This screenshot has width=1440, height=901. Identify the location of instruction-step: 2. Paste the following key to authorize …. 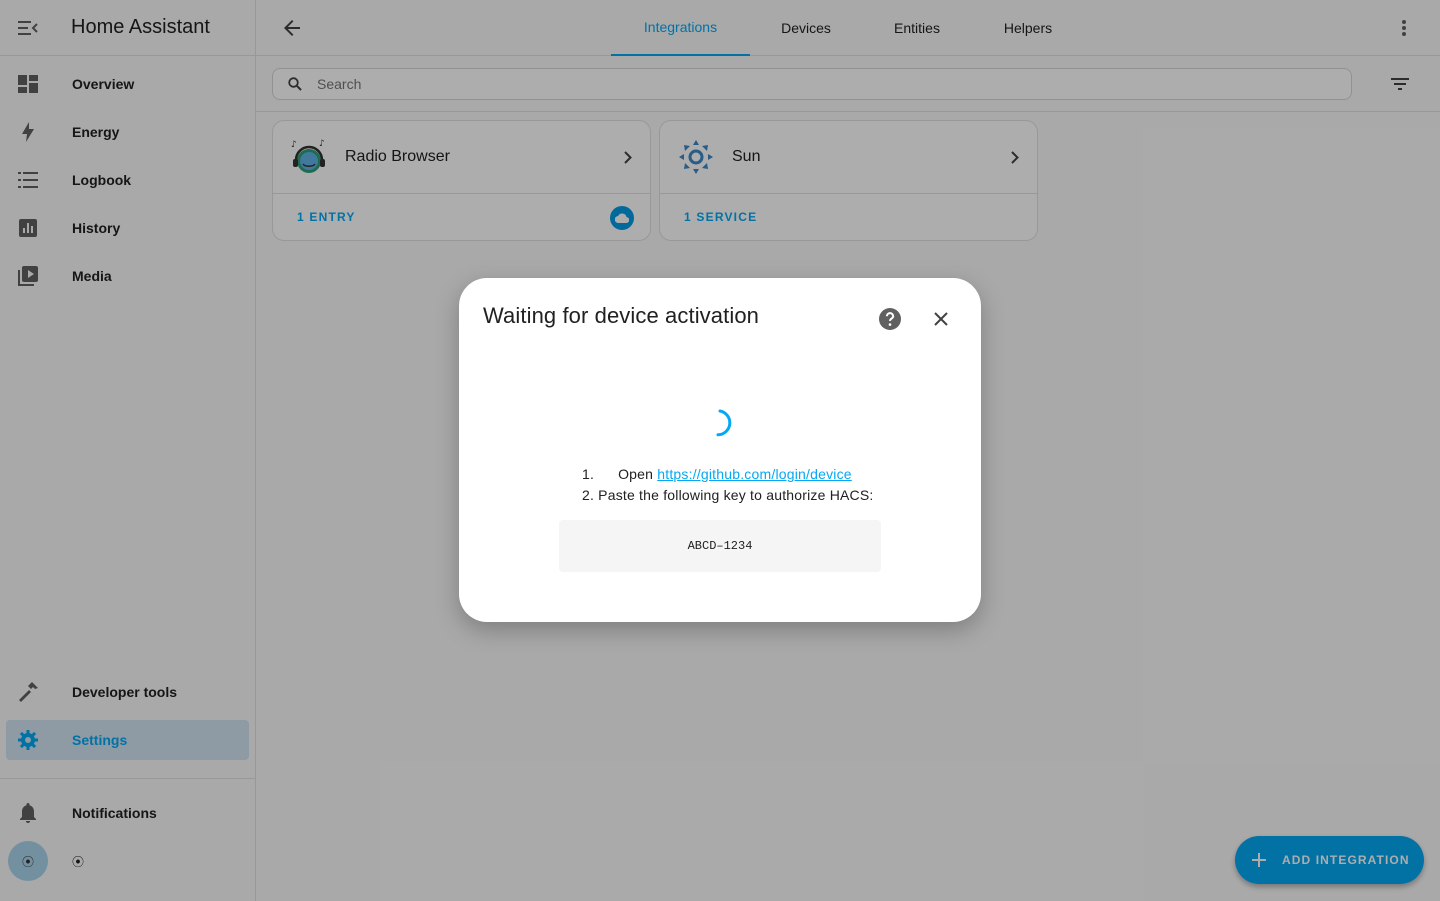
(728, 495).